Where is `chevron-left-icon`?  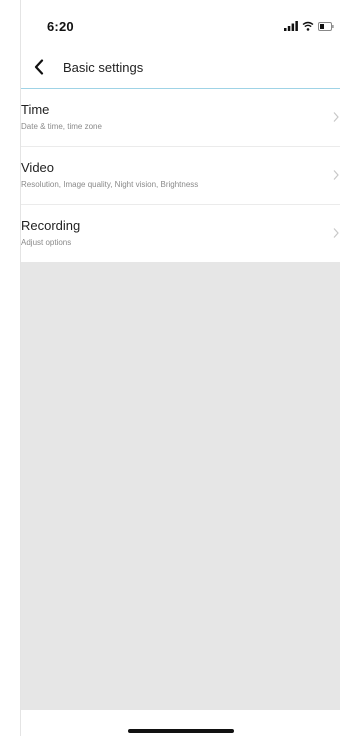 chevron-left-icon is located at coordinates (39, 67).